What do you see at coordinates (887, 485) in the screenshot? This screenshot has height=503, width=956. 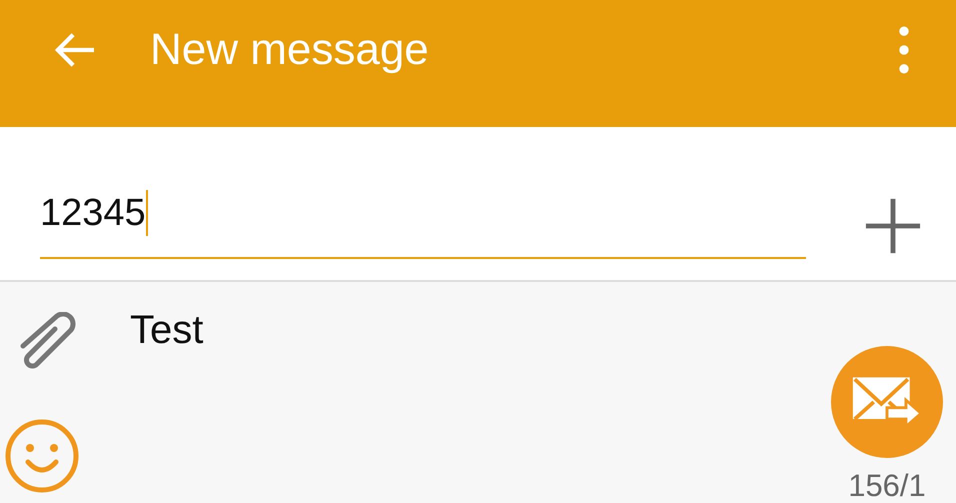 I see `character-counter: 156/1` at bounding box center [887, 485].